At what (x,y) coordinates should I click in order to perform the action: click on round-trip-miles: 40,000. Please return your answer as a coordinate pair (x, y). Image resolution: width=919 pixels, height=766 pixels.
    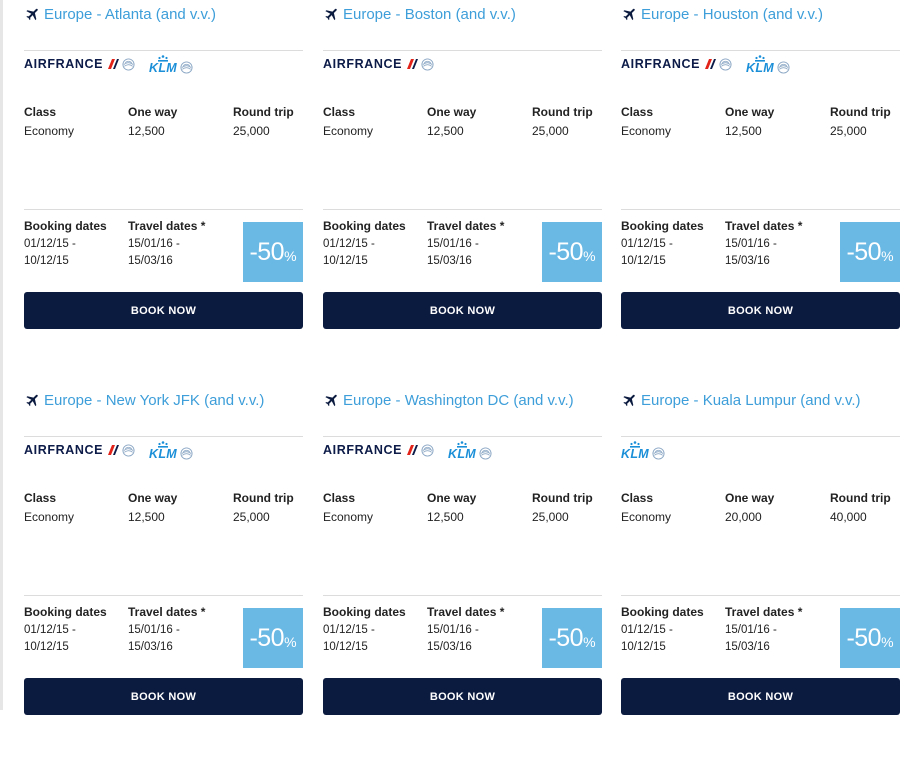
    Looking at the image, I should click on (848, 517).